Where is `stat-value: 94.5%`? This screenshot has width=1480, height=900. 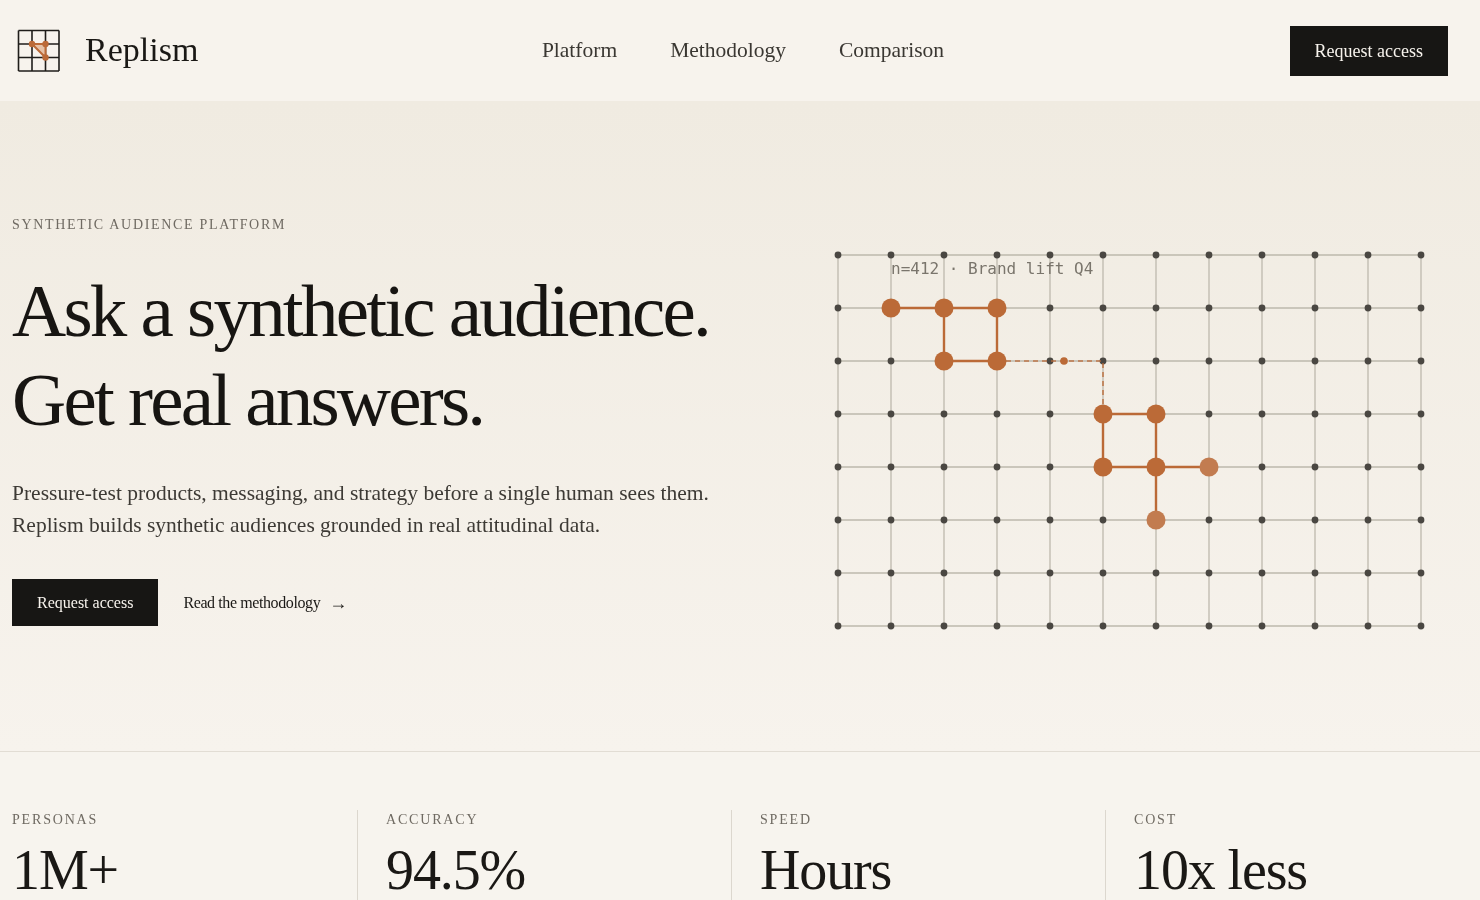
stat-value: 94.5% is located at coordinates (456, 870).